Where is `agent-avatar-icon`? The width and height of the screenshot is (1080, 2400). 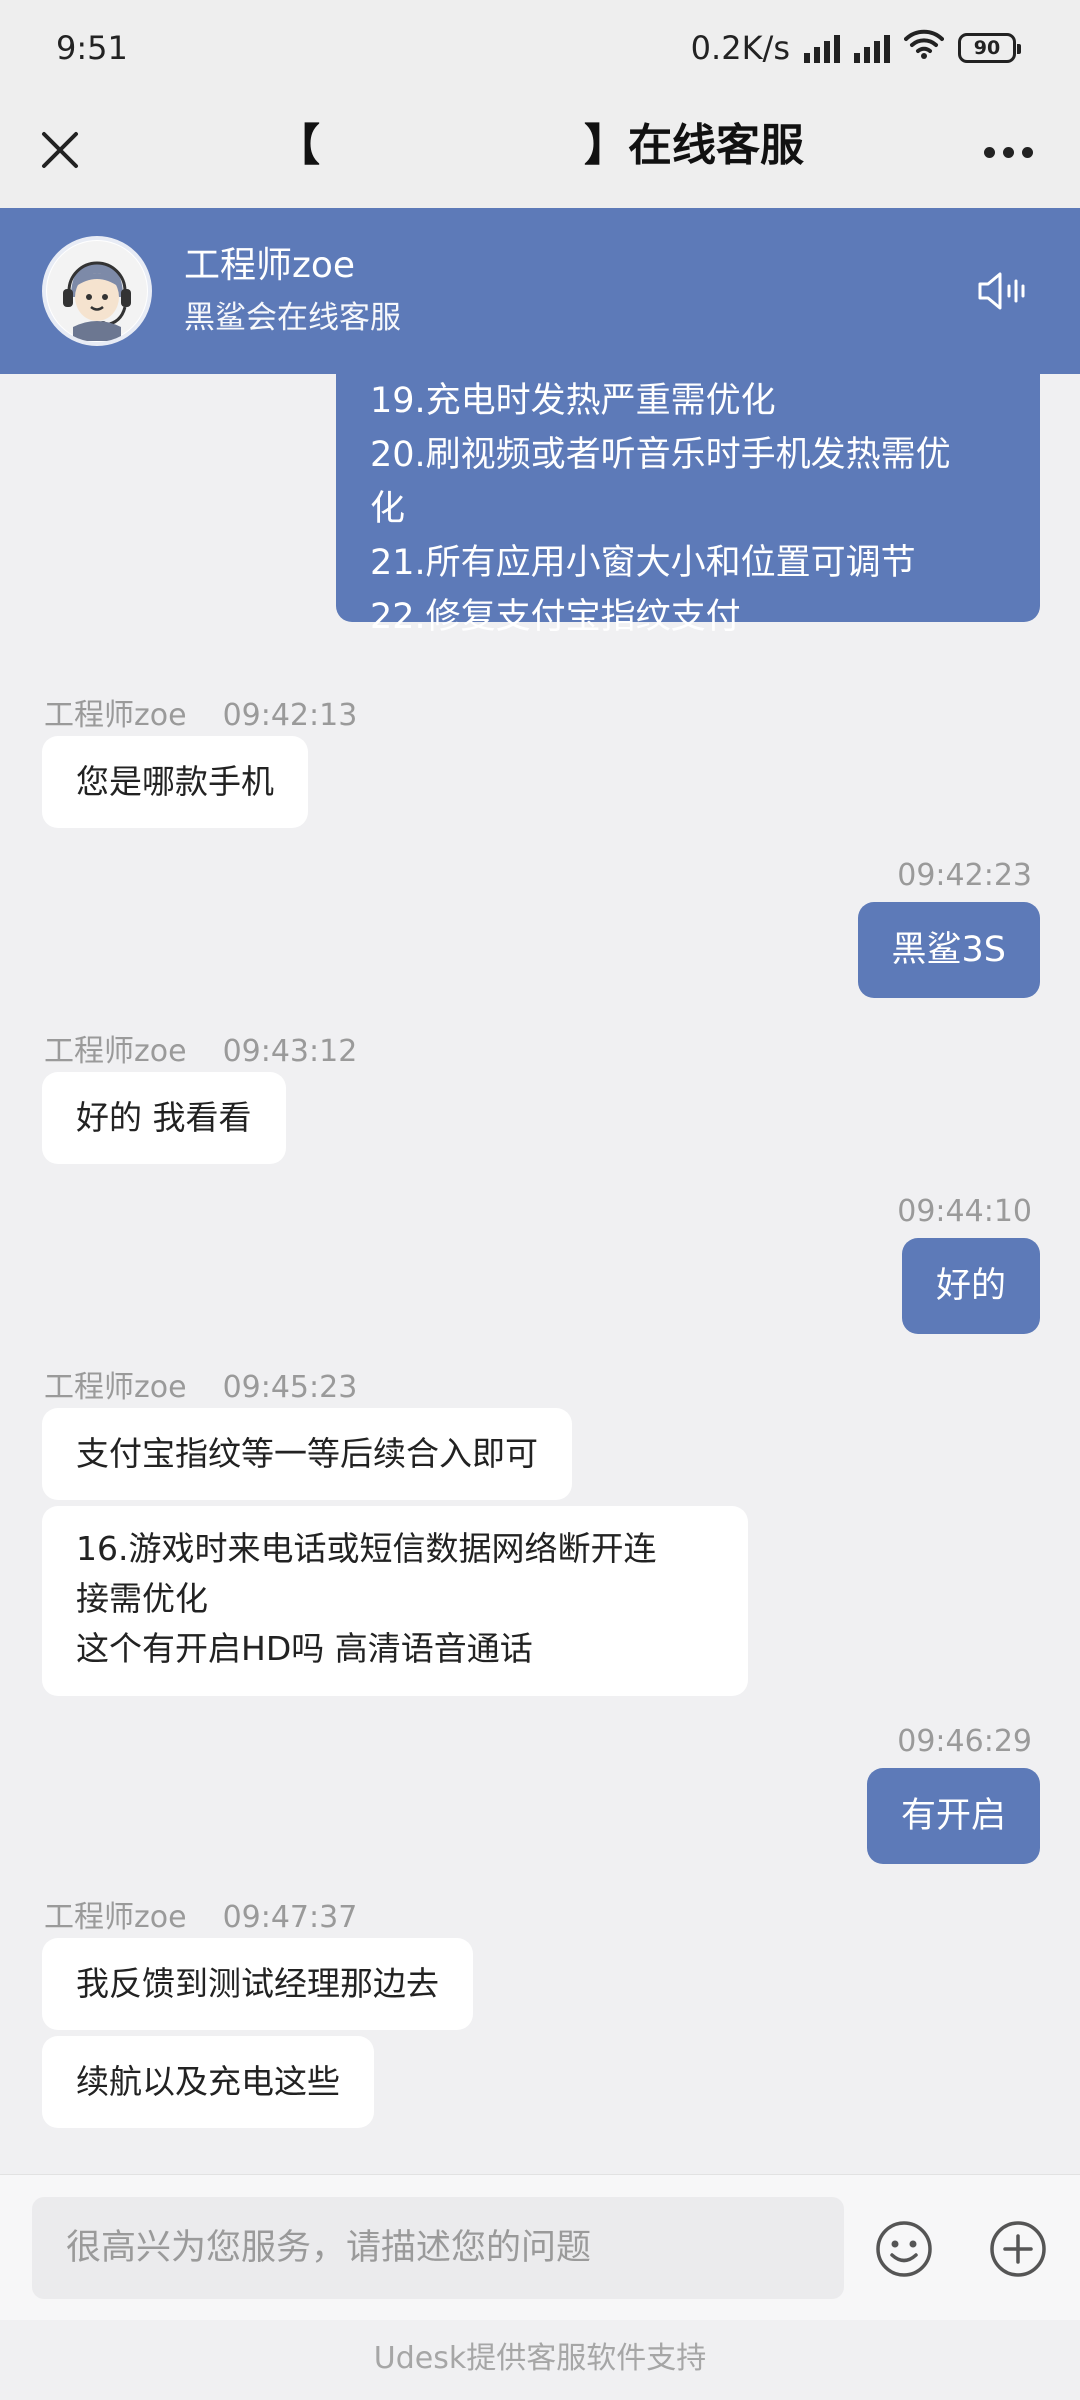
agent-avatar-icon is located at coordinates (97, 291).